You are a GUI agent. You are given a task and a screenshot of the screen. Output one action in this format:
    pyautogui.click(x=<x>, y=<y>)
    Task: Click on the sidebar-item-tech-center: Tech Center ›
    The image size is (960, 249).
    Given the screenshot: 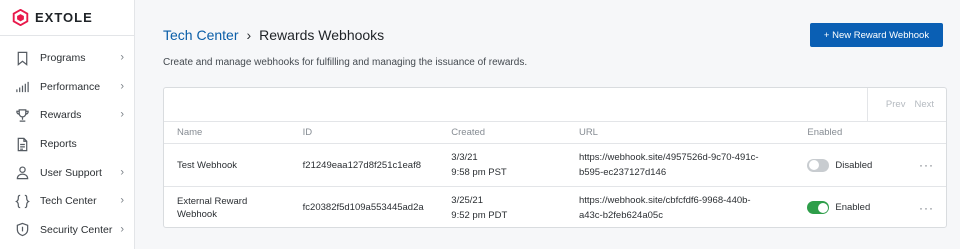 What is the action you would take?
    pyautogui.click(x=67, y=201)
    